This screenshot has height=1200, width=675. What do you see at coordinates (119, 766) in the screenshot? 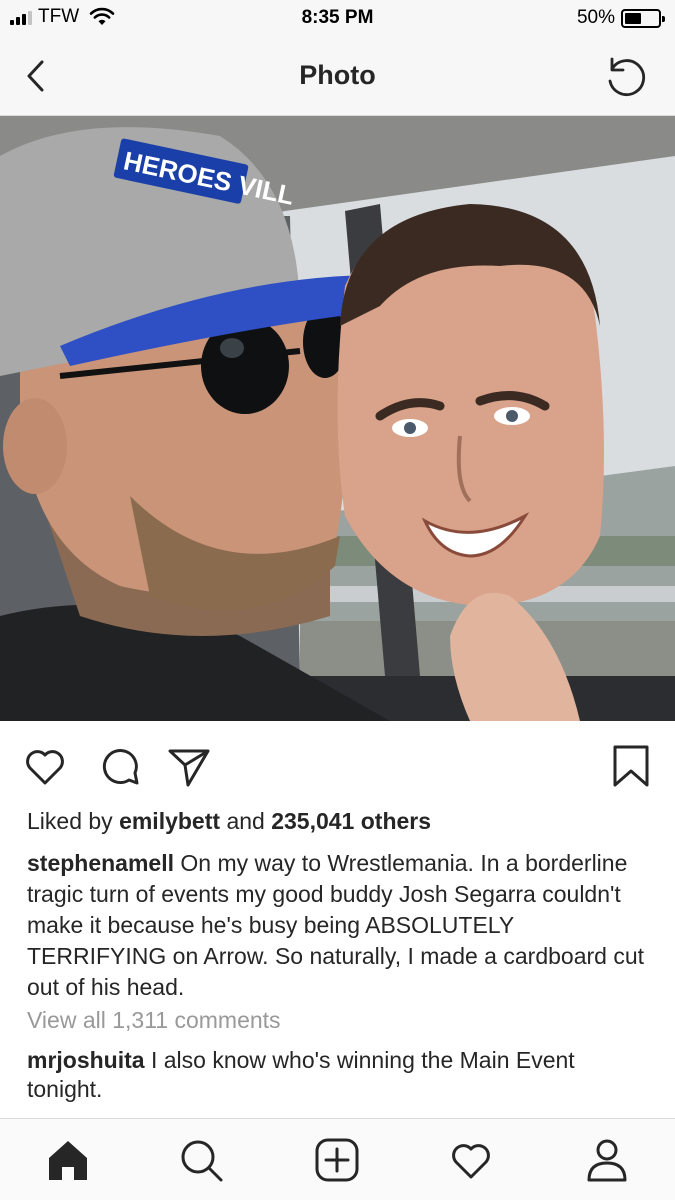
I see `comment-icon` at bounding box center [119, 766].